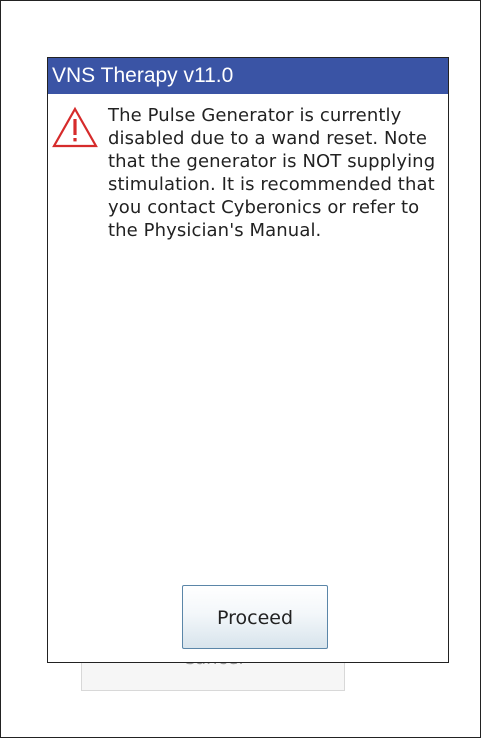 This screenshot has height=738, width=481. Describe the element at coordinates (255, 617) in the screenshot. I see `proceed-button: Proceed` at that location.